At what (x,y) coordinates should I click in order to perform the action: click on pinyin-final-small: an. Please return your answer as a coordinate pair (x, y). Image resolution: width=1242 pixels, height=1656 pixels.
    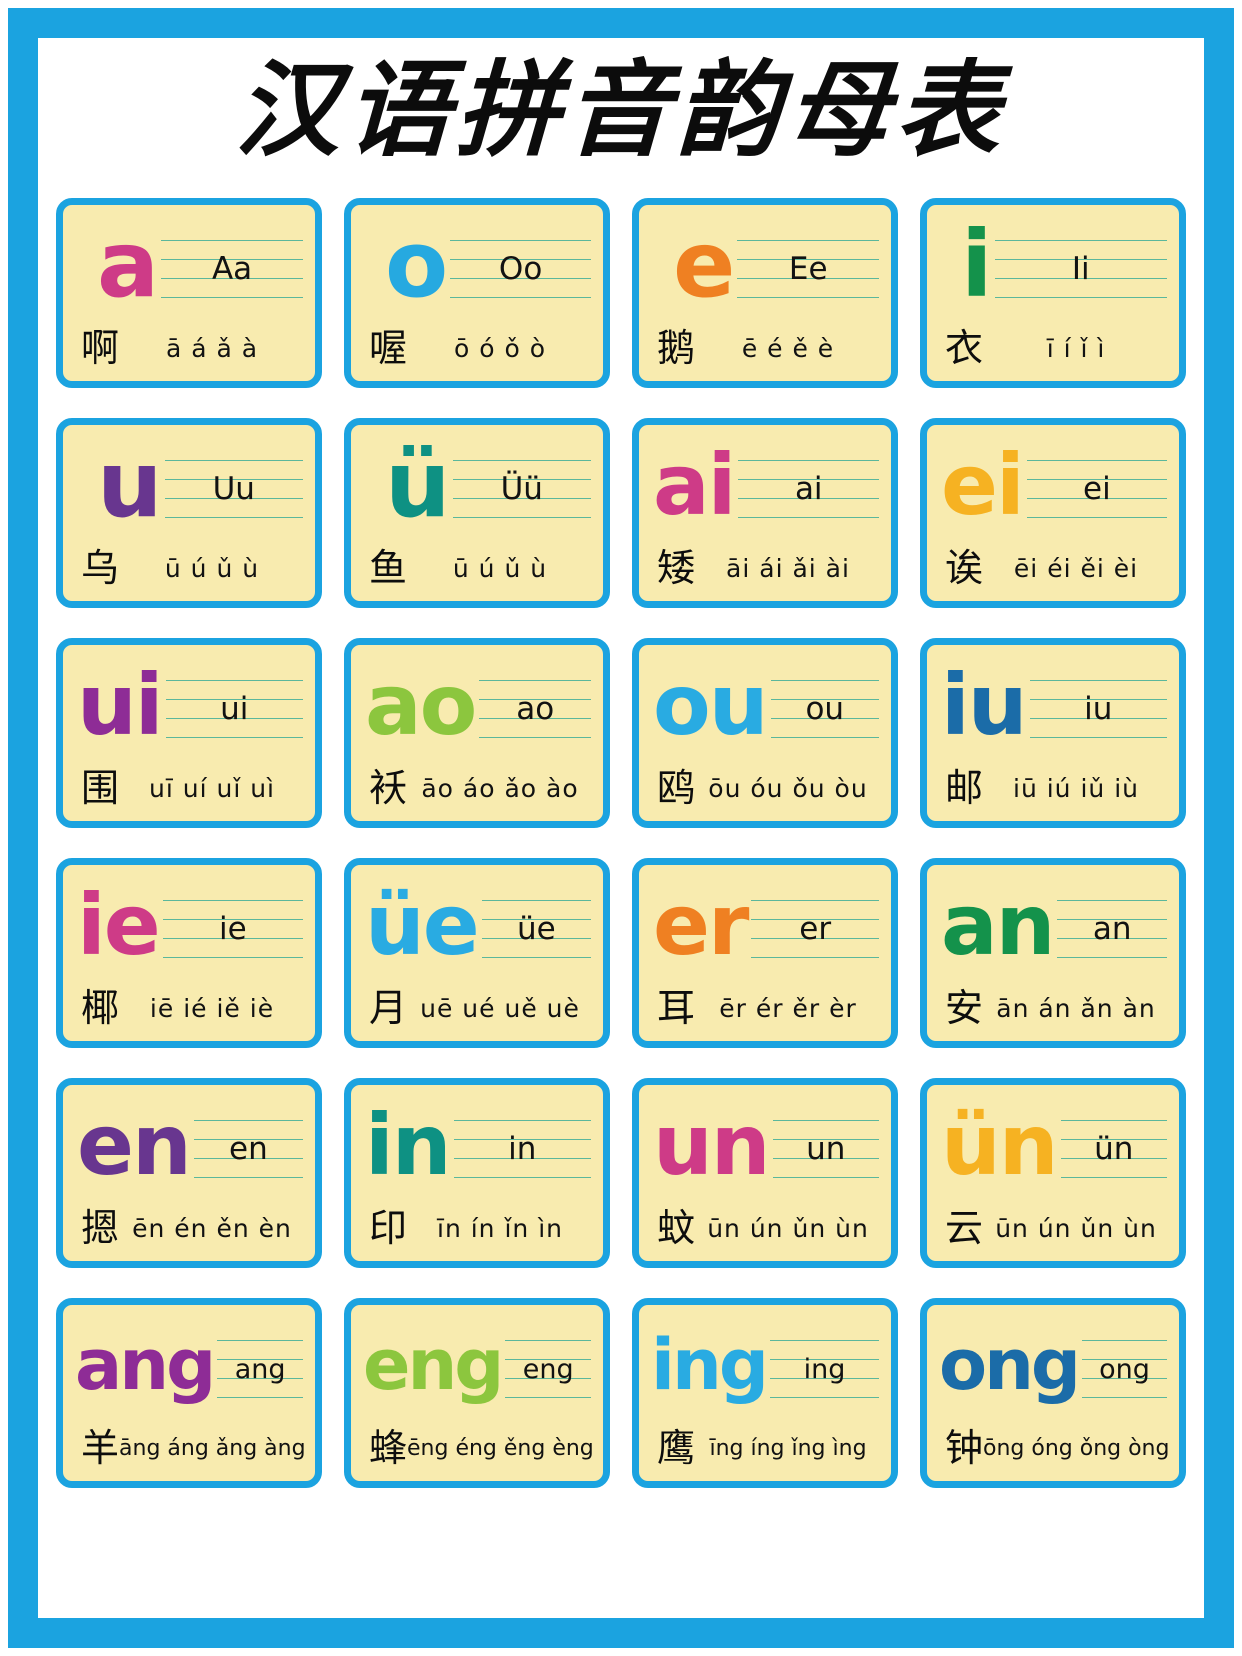
    Looking at the image, I should click on (1112, 928).